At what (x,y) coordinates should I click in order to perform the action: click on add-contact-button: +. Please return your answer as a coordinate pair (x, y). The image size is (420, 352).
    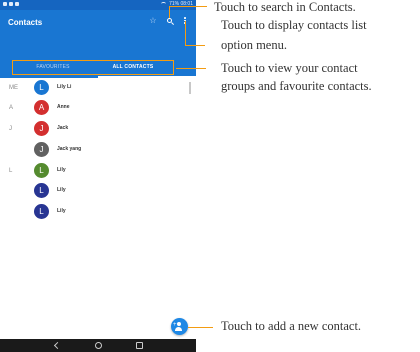
    Looking at the image, I should click on (179, 326).